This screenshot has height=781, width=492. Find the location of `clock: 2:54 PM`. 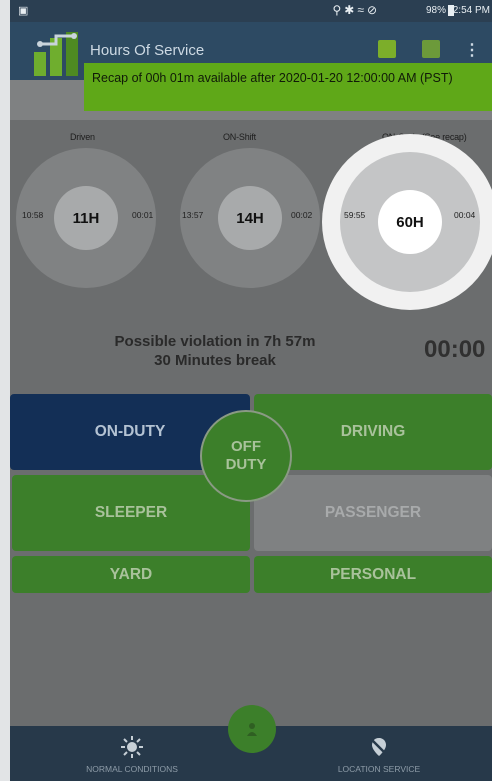

clock: 2:54 PM is located at coordinates (471, 10).